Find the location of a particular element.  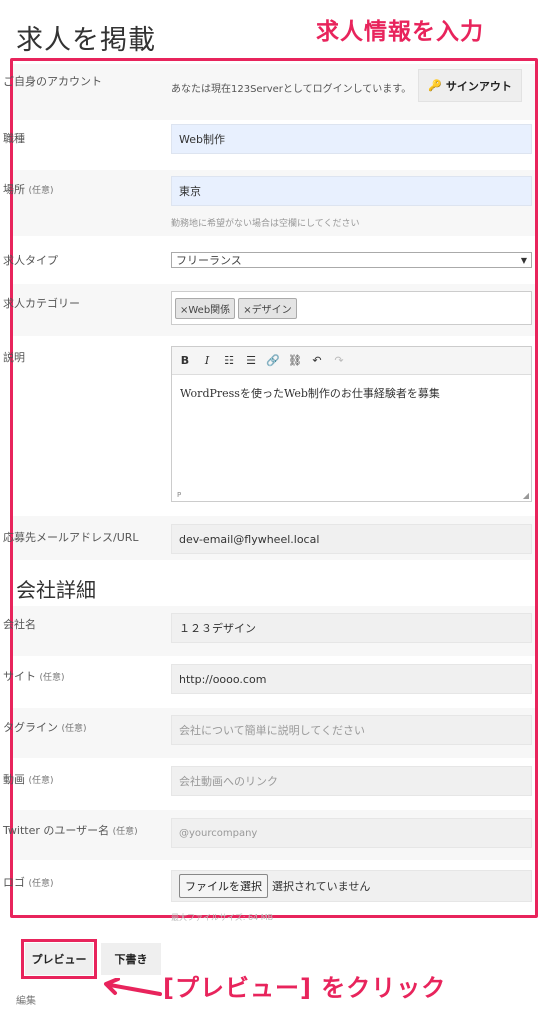

site-input: http://oooo.com is located at coordinates (351, 679).